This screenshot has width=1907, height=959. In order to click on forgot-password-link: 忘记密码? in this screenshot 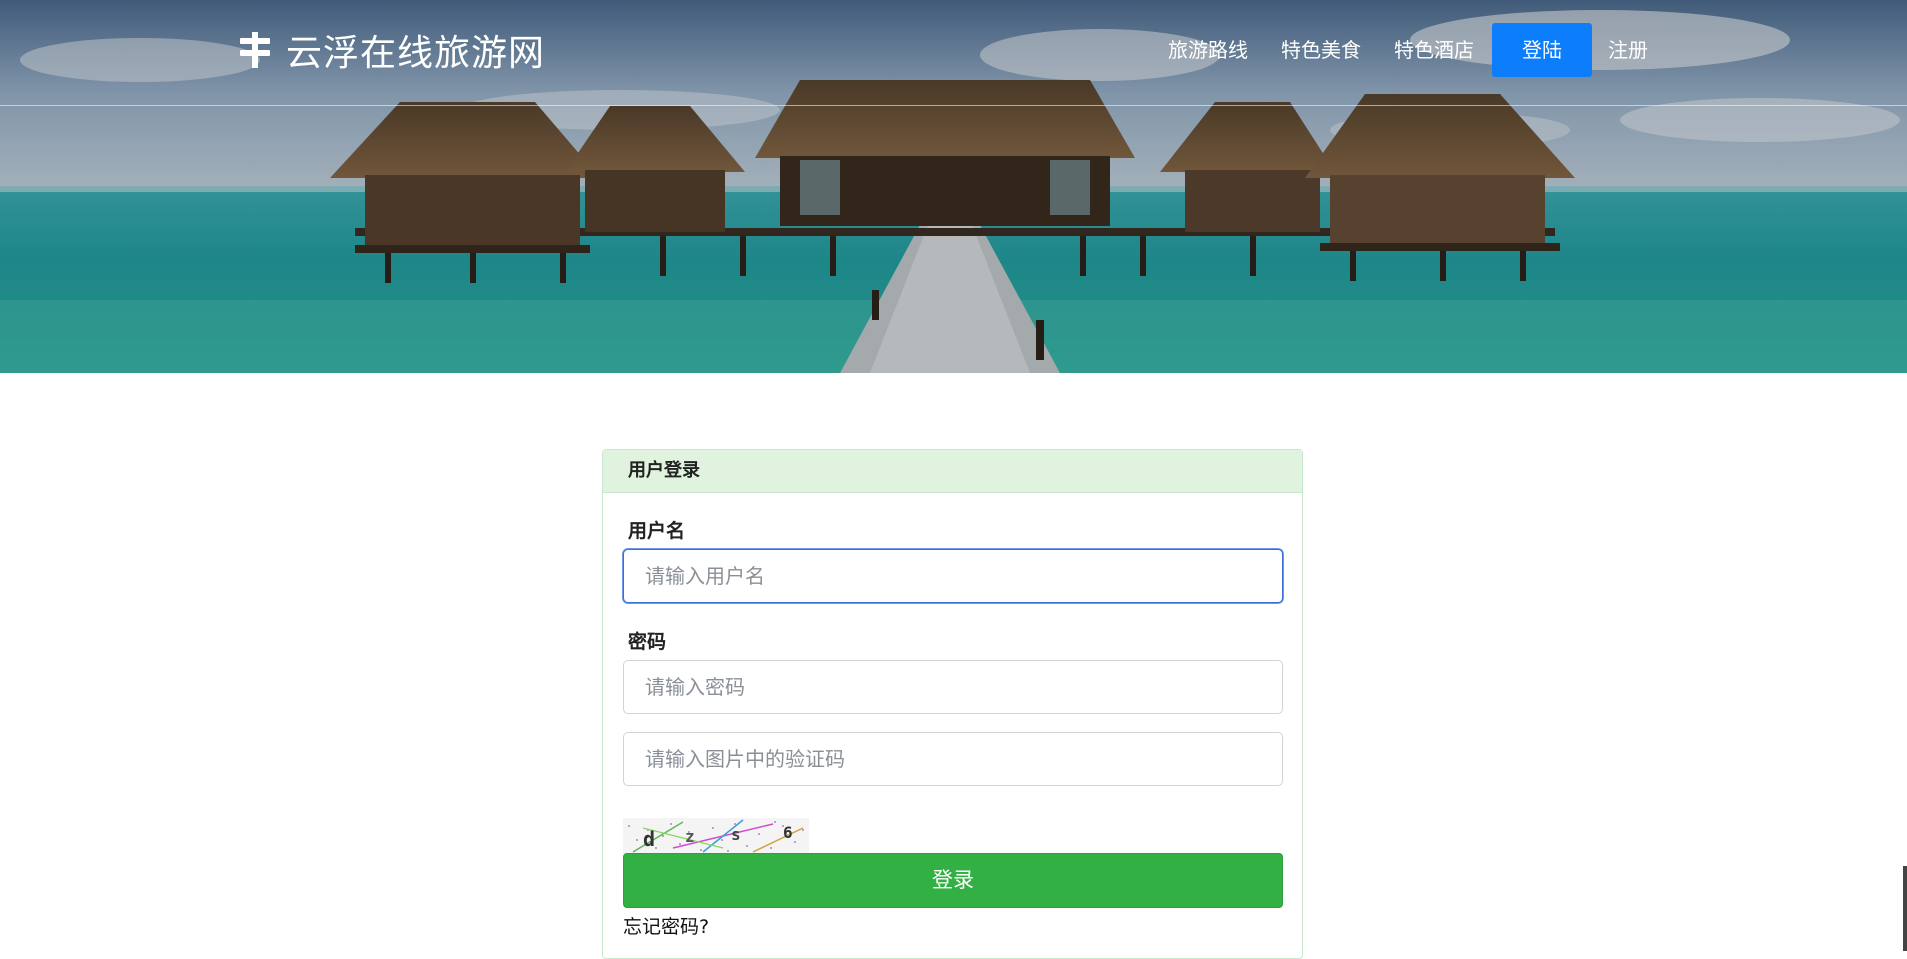, I will do `click(666, 925)`.